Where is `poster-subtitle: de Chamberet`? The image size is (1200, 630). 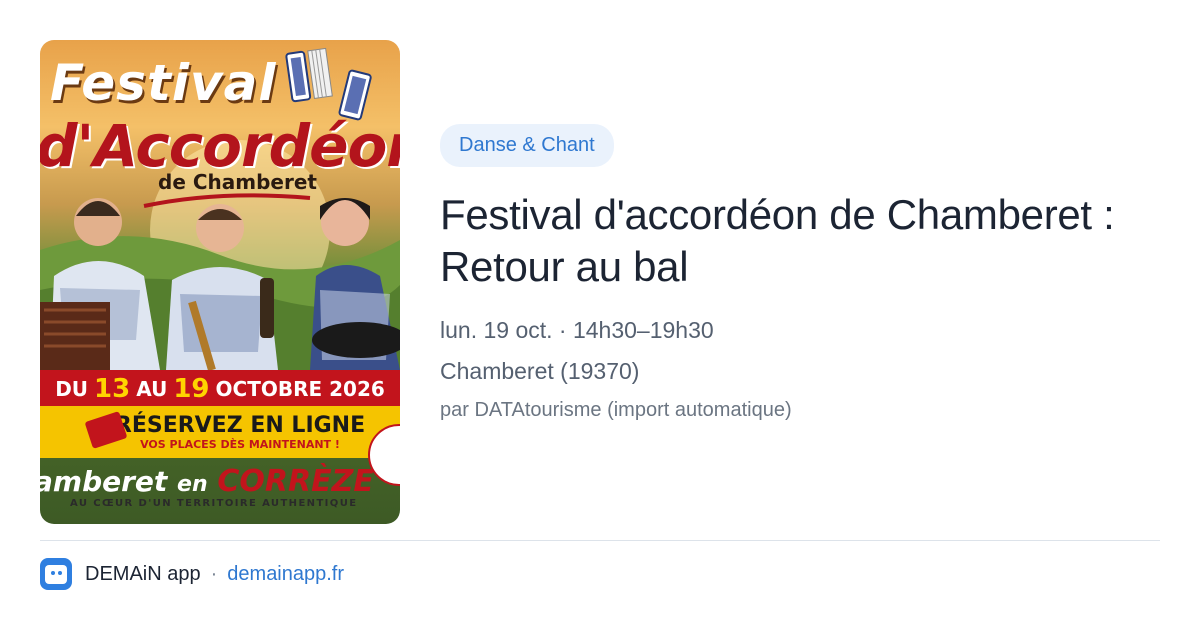
poster-subtitle: de Chamberet is located at coordinates (237, 182).